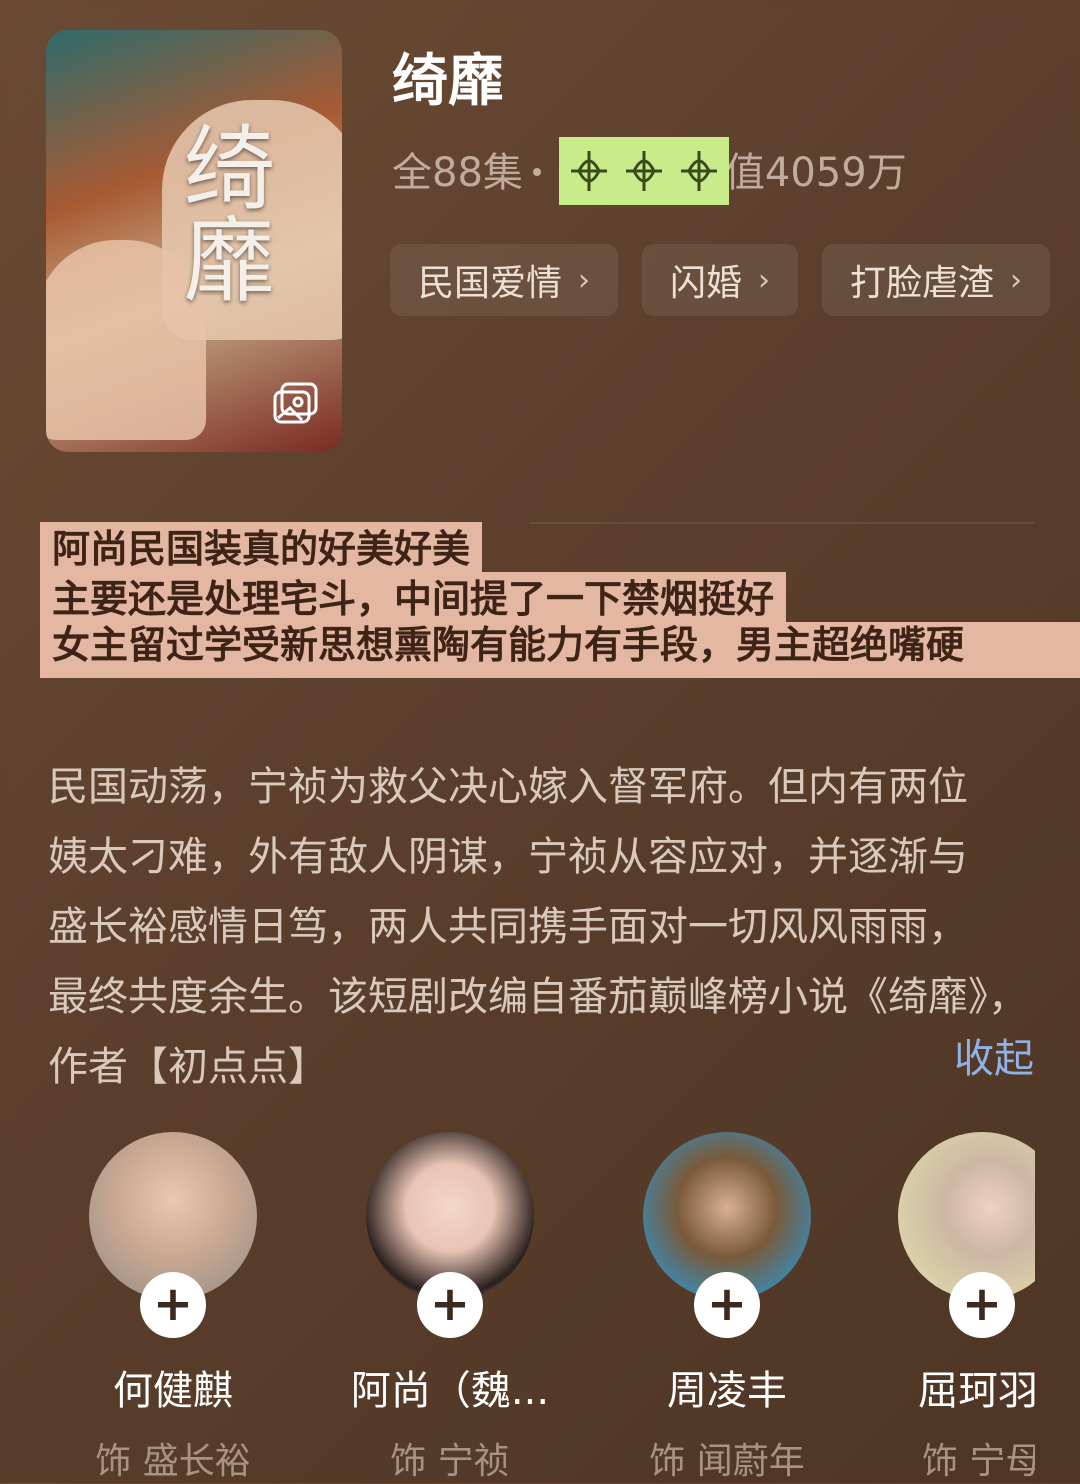  I want to click on cast-name: 何健麒, so click(173, 1391).